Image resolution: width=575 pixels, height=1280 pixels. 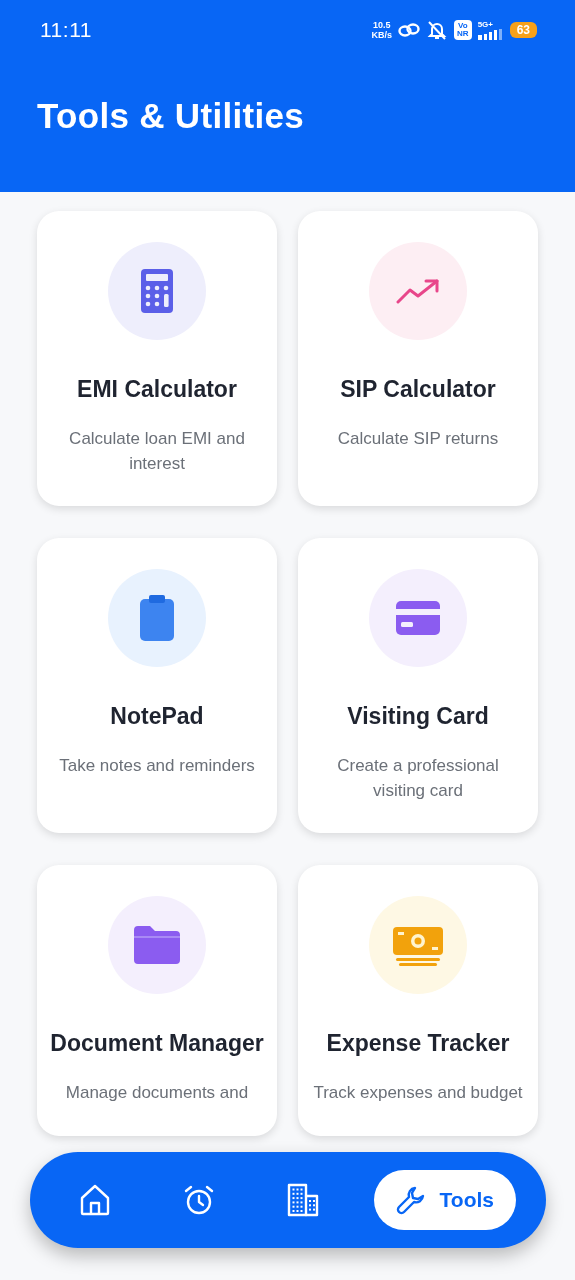 What do you see at coordinates (444, 1200) in the screenshot?
I see `nav-tab: Tools` at bounding box center [444, 1200].